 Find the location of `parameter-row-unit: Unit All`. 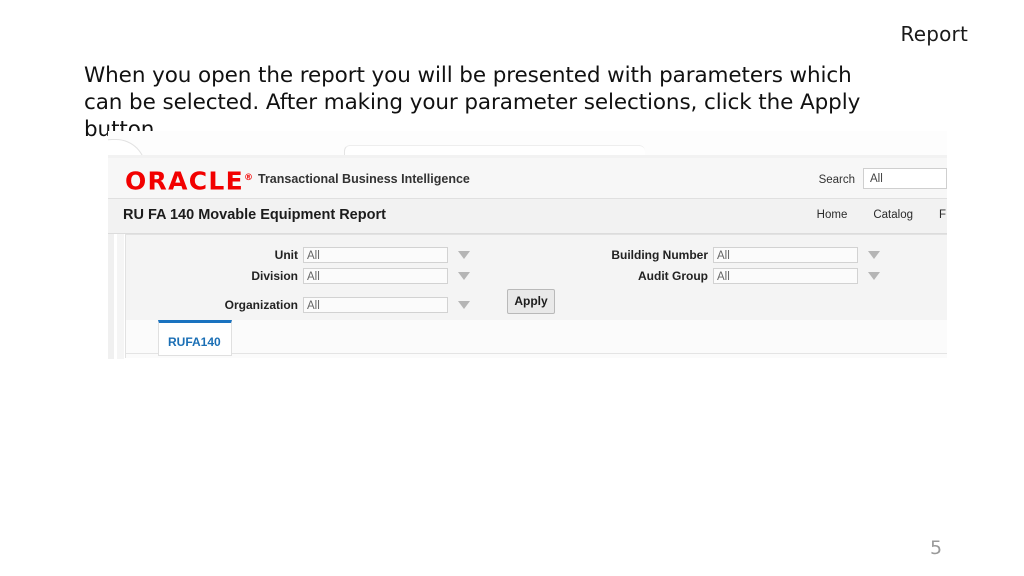

parameter-row-unit: Unit All is located at coordinates (324, 255).